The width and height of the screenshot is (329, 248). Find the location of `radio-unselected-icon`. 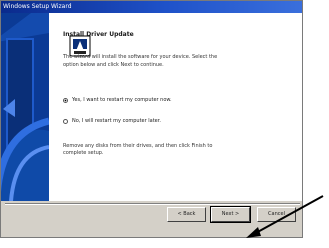

radio-unselected-icon is located at coordinates (65, 121).